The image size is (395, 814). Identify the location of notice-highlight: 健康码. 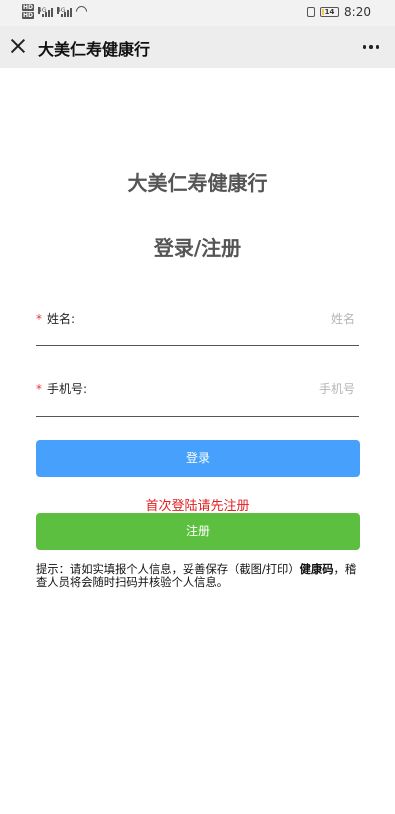
(316, 569).